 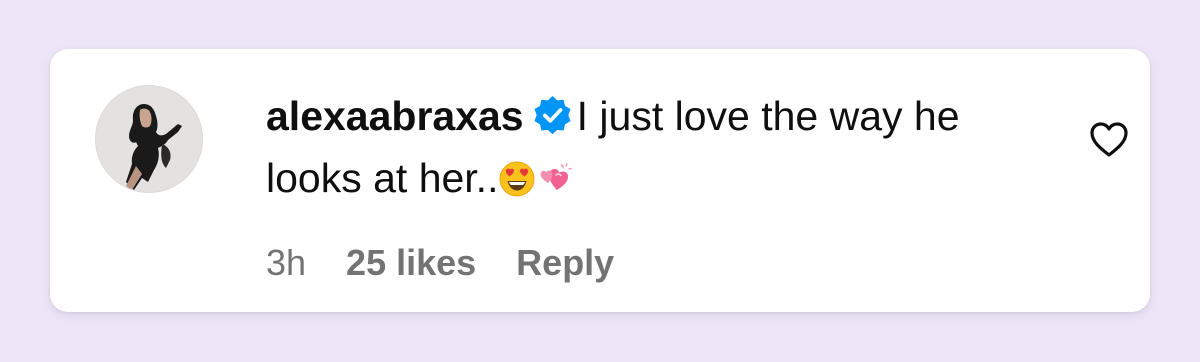 I want to click on avatar-image, so click(x=149, y=139).